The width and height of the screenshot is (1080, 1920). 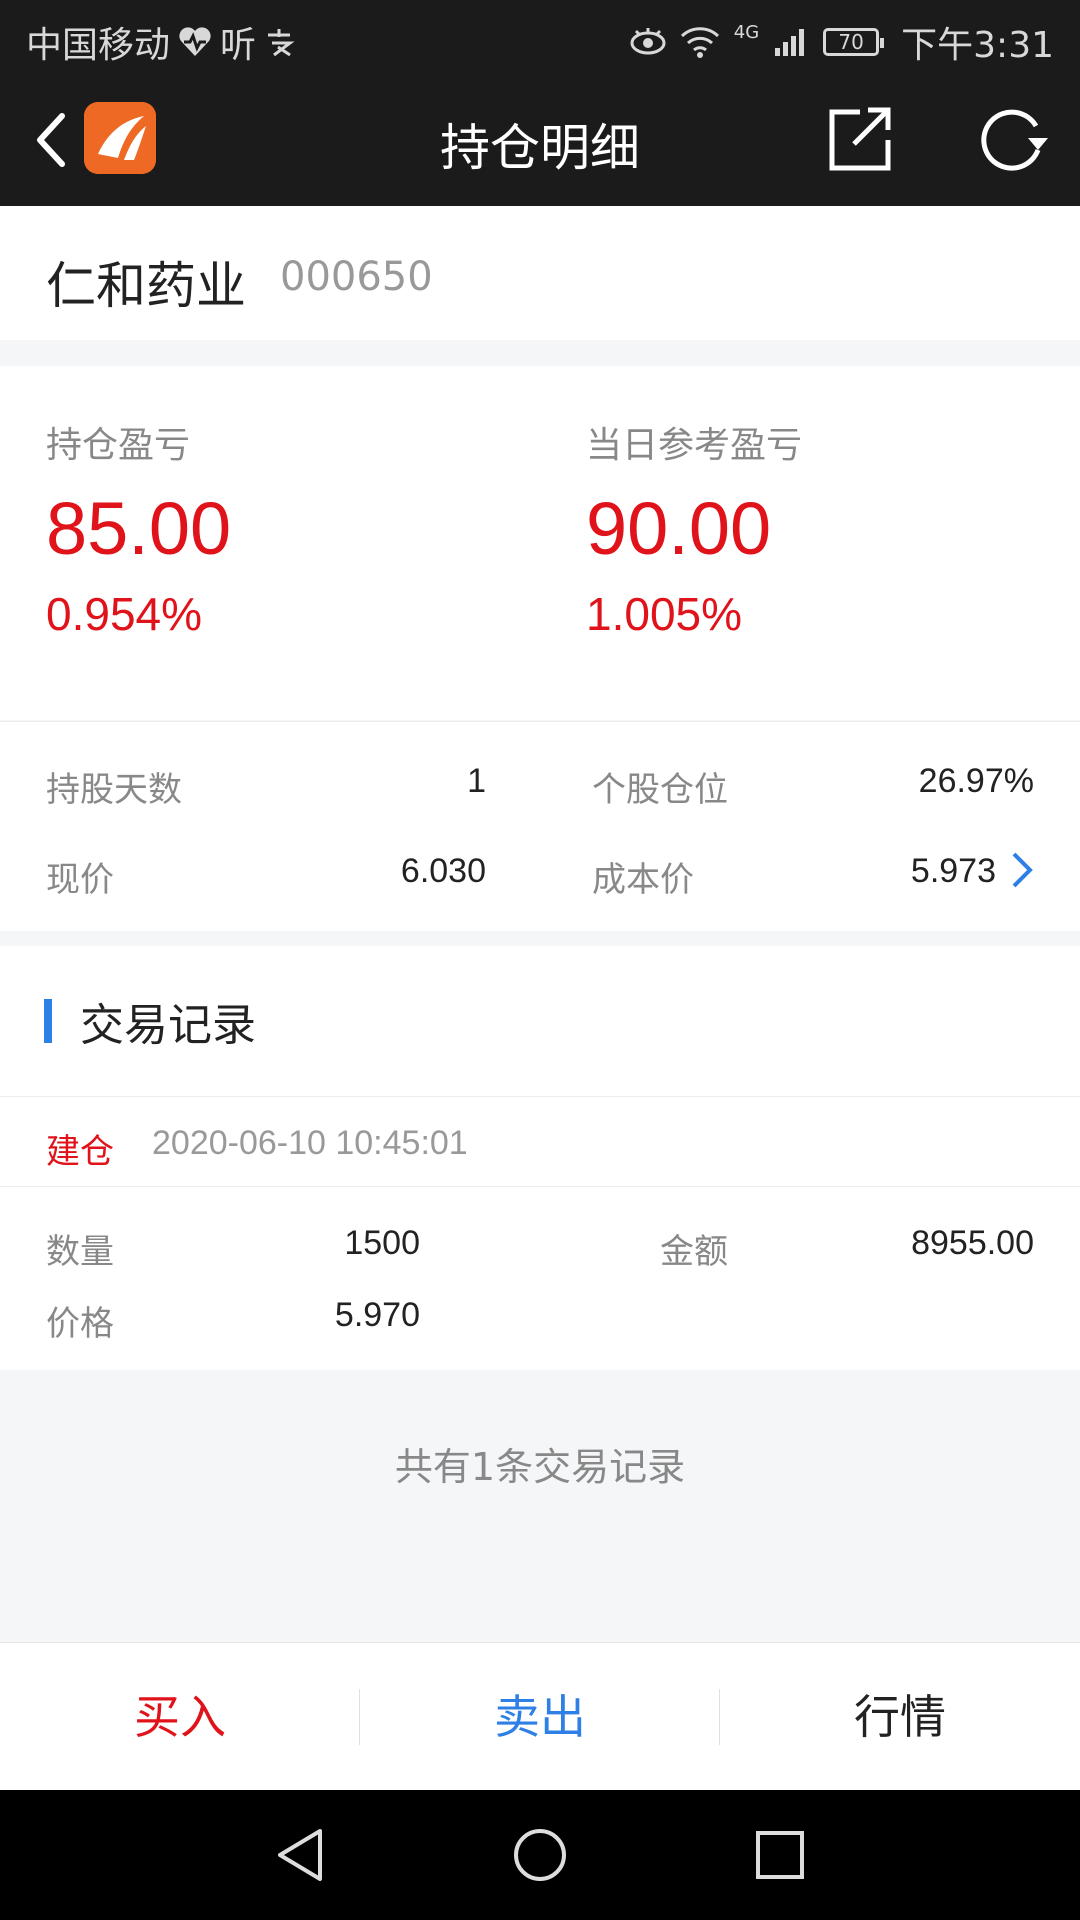 I want to click on section-header: 交易记录, so click(x=150, y=1023).